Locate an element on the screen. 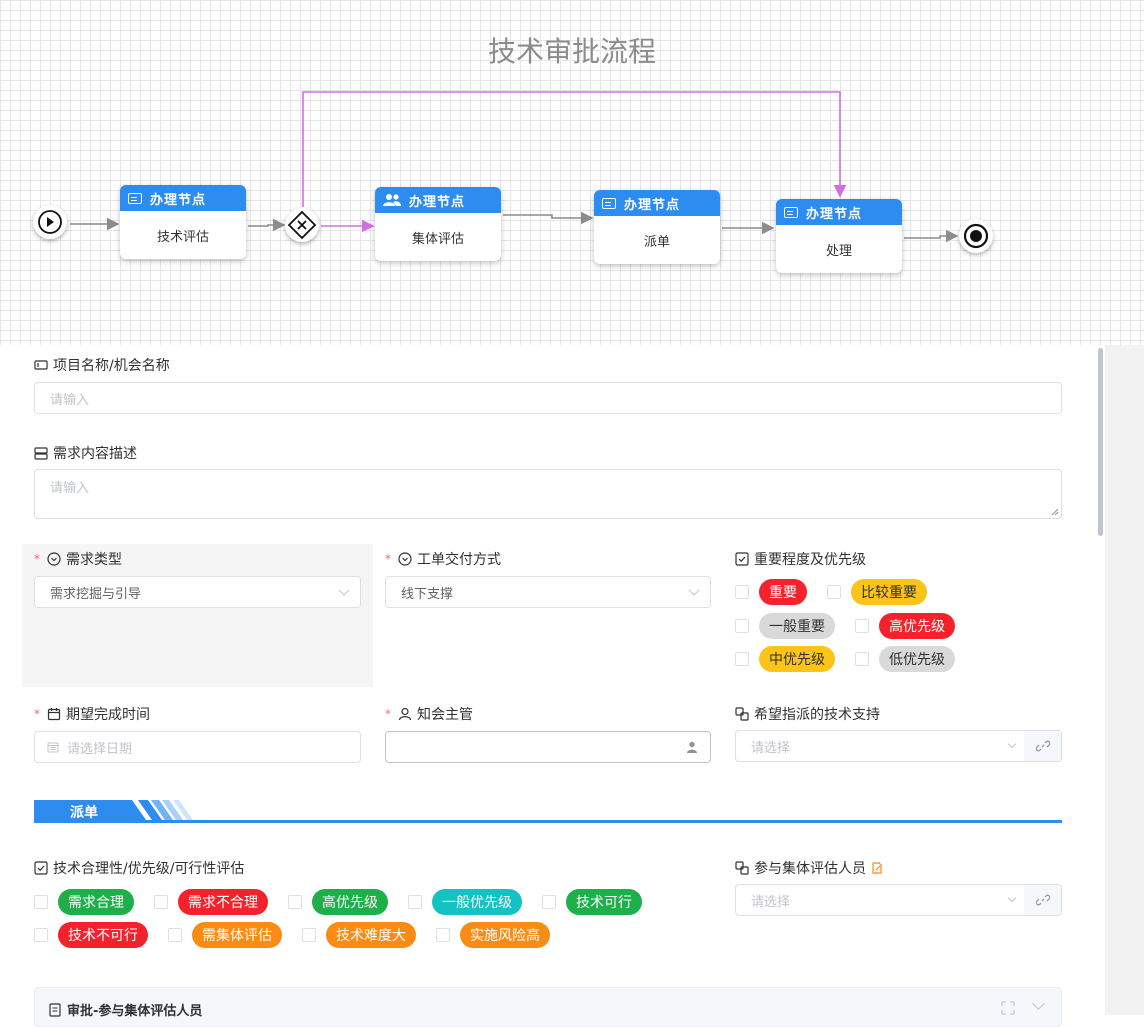 The width and height of the screenshot is (1144, 1027). delivery-label: * 工单交付方式 is located at coordinates (443, 560).